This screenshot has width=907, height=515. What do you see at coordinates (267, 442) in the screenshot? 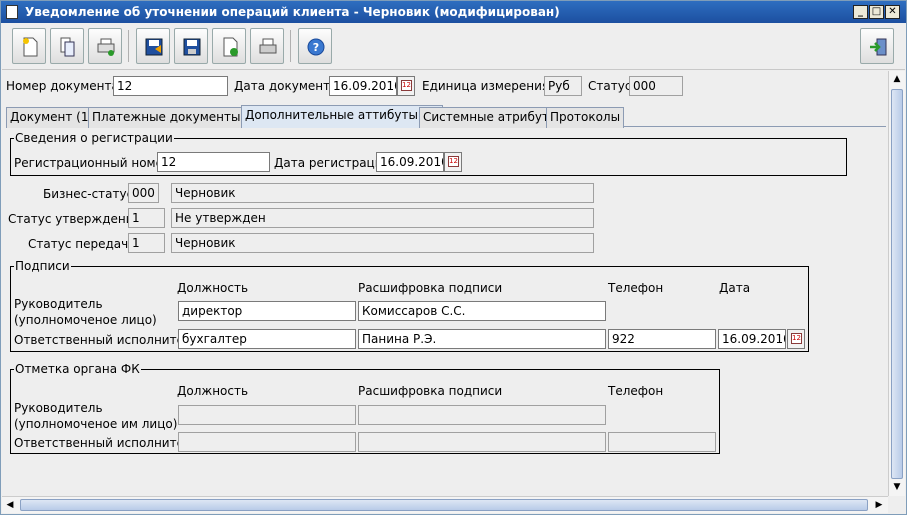
I see `fk-exec-position-field` at bounding box center [267, 442].